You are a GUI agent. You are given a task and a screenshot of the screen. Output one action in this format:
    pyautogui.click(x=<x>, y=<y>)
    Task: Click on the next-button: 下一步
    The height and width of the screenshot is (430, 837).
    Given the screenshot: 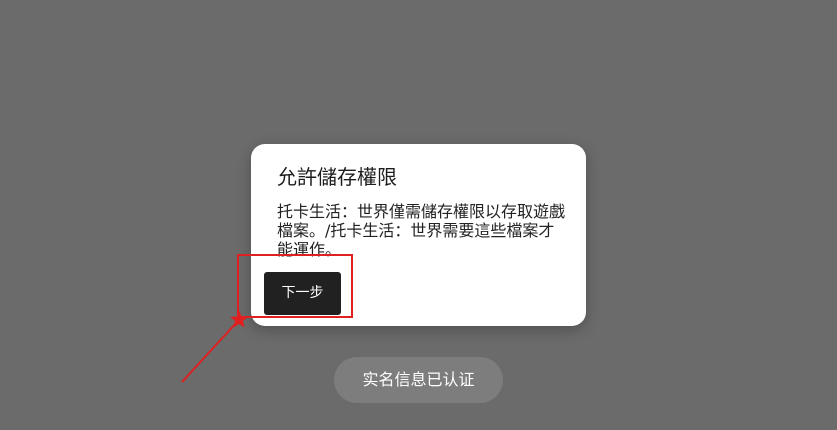 What is the action you would take?
    pyautogui.click(x=302, y=293)
    